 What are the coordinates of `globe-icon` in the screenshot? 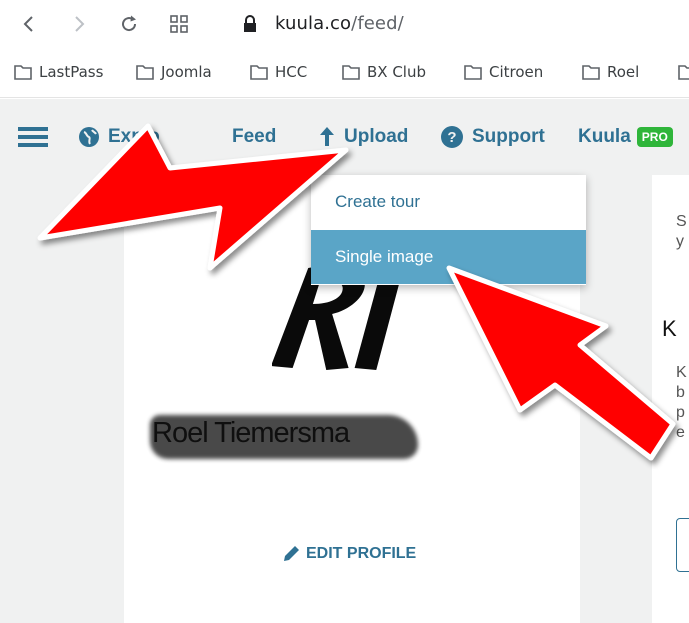 It's located at (89, 137).